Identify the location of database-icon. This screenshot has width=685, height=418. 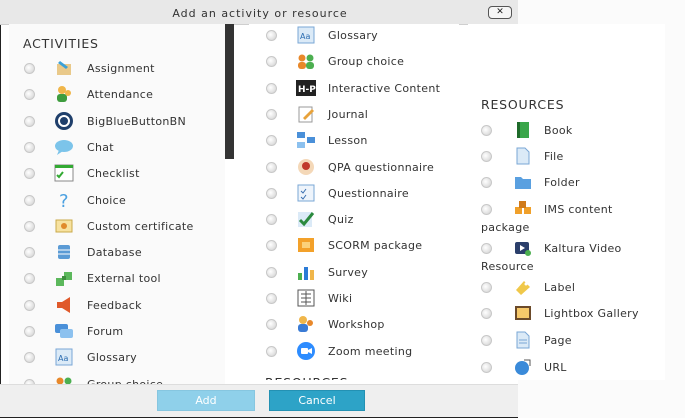
(64, 252).